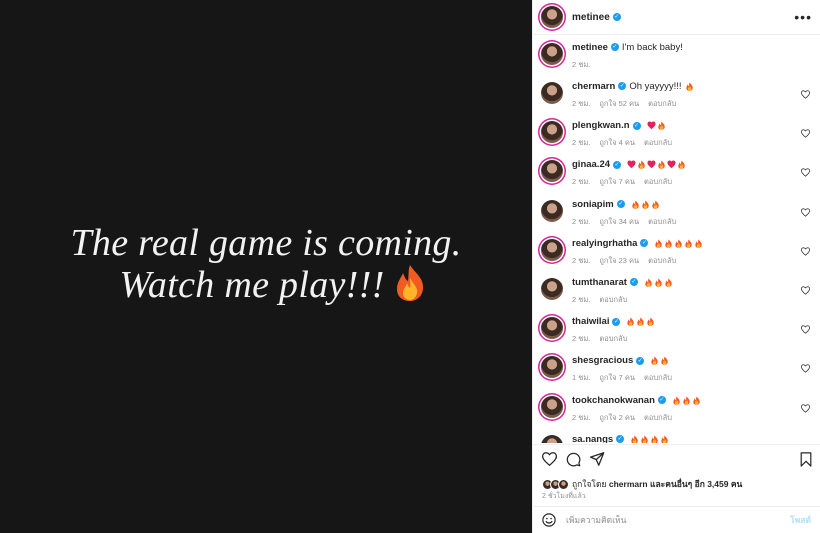 Image resolution: width=820 pixels, height=533 pixels. Describe the element at coordinates (651, 125) in the screenshot. I see `red-heart-emoji-icon` at that location.